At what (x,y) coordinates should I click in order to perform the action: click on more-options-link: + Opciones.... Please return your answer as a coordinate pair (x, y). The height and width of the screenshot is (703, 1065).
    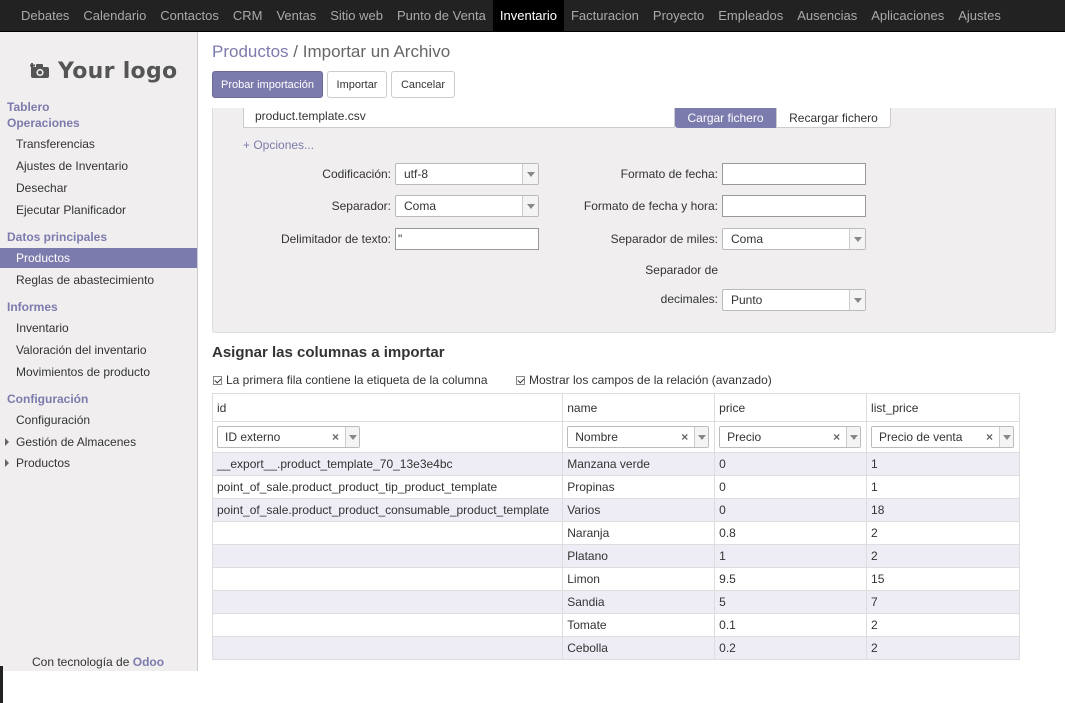
    Looking at the image, I should click on (278, 145).